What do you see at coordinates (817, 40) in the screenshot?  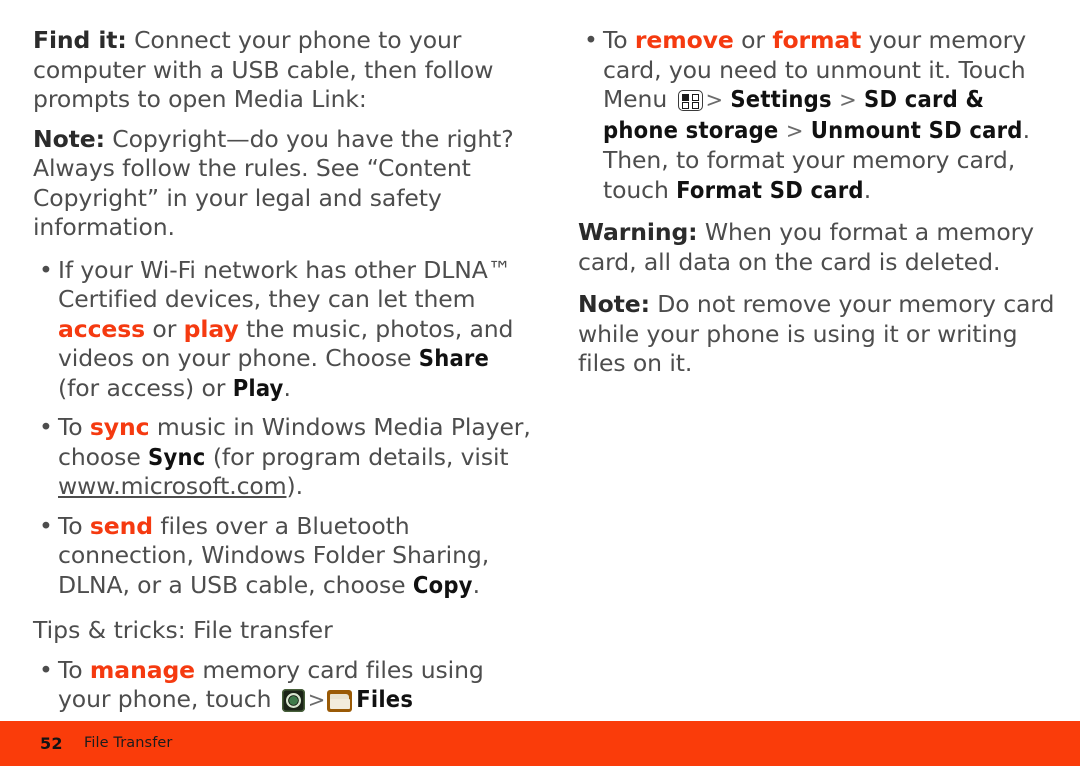 I see `format-accent: format` at bounding box center [817, 40].